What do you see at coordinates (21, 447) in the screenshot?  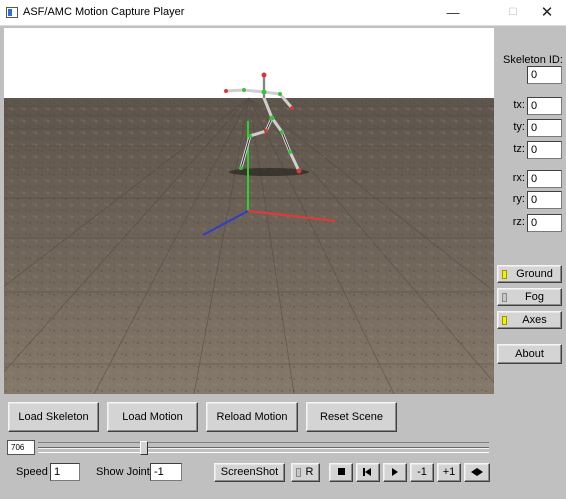 I see `frame-number: 706` at bounding box center [21, 447].